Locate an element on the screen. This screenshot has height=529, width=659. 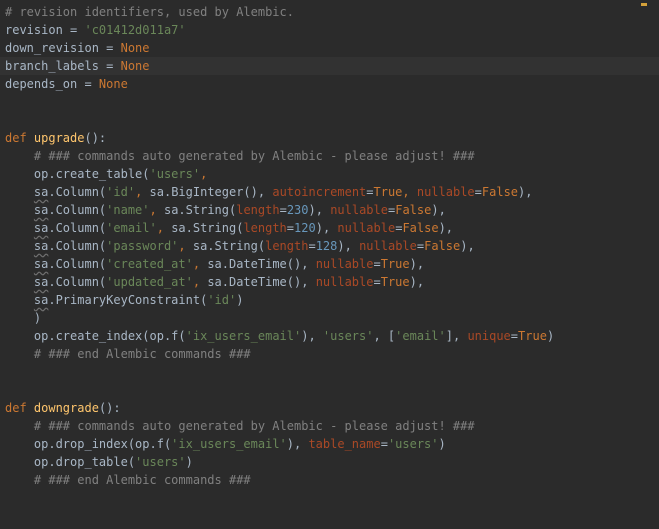
code-line: branch_labels = None is located at coordinates (329, 66).